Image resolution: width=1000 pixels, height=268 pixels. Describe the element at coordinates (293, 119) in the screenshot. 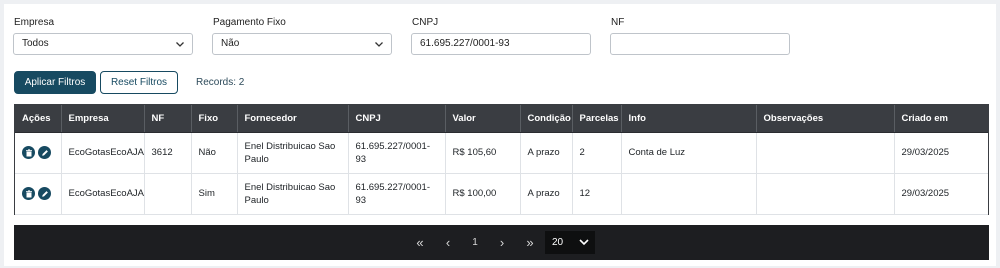

I see `column-header-fornecedor: Fornecedor` at that location.